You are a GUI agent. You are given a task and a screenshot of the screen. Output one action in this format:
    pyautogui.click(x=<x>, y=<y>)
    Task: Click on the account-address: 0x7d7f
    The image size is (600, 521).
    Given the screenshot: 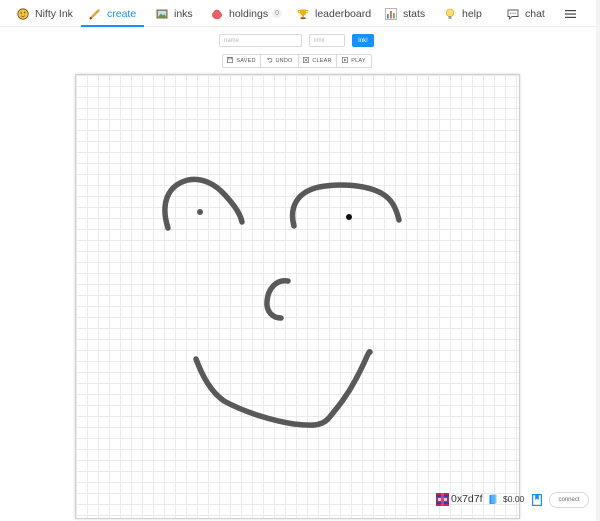 What is the action you would take?
    pyautogui.click(x=459, y=499)
    